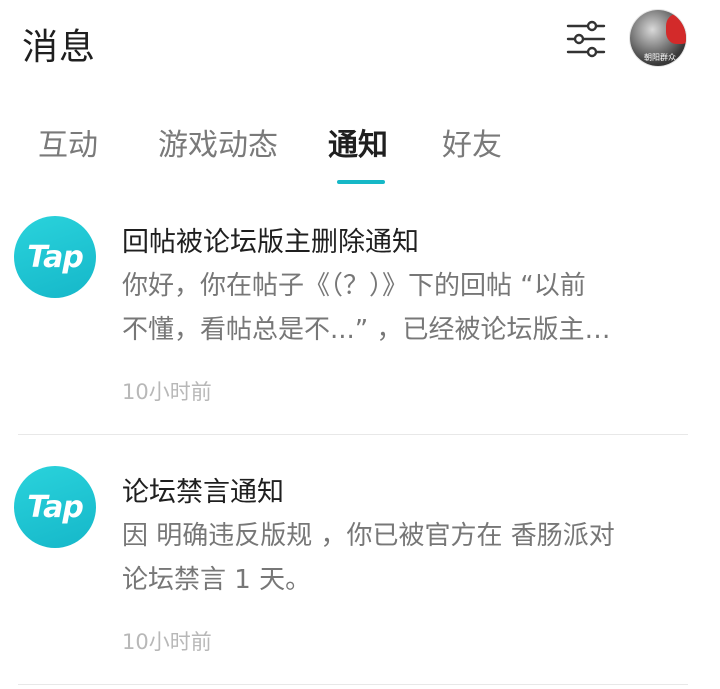 Image resolution: width=720 pixels, height=689 pixels. Describe the element at coordinates (218, 142) in the screenshot. I see `tab-game-updates: 游戏动态` at that location.